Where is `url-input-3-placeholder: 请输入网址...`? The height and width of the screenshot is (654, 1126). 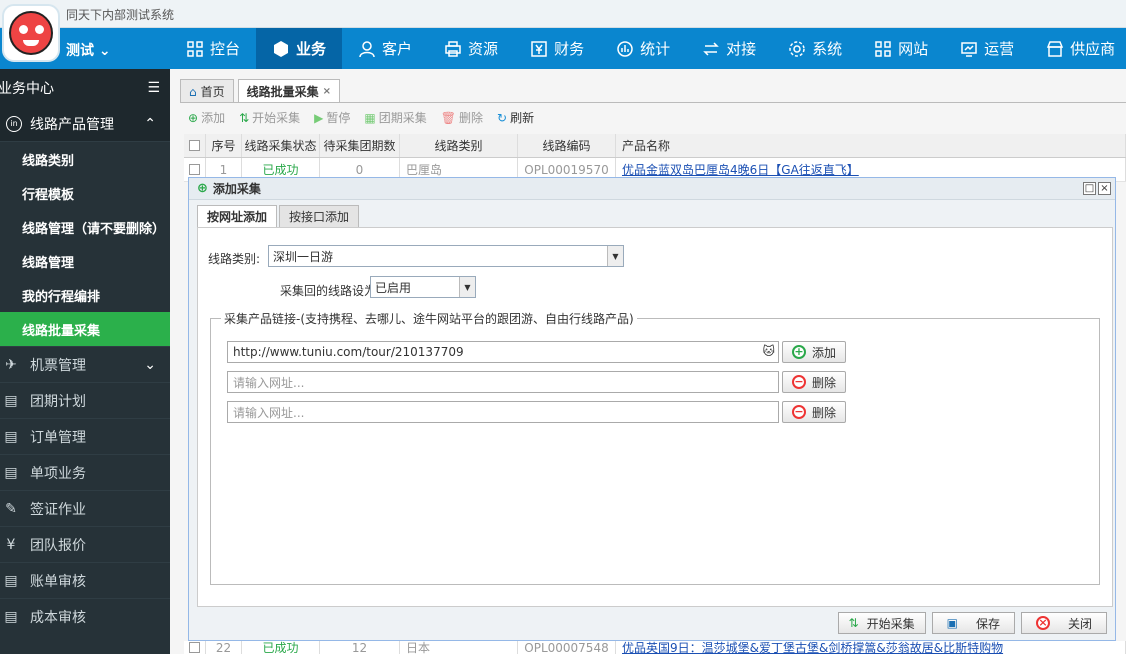
url-input-3-placeholder: 请输入网址... is located at coordinates (269, 412).